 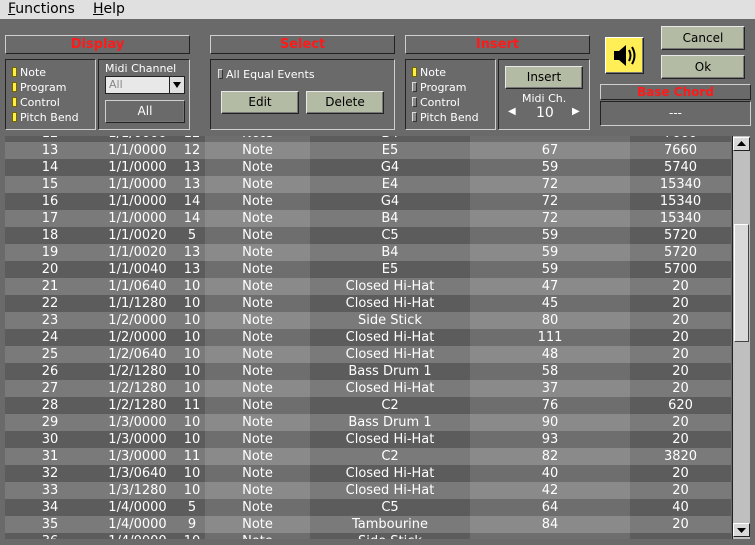 What do you see at coordinates (445, 117) in the screenshot?
I see `insert-checkbox-pitch-bend: Pitch Bend` at bounding box center [445, 117].